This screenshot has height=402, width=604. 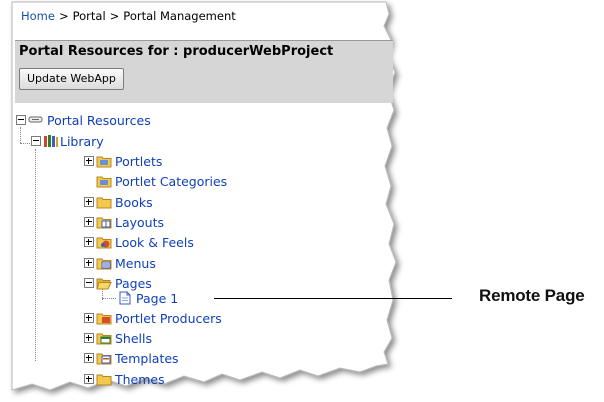 I want to click on themes-folder-icon, so click(x=104, y=380).